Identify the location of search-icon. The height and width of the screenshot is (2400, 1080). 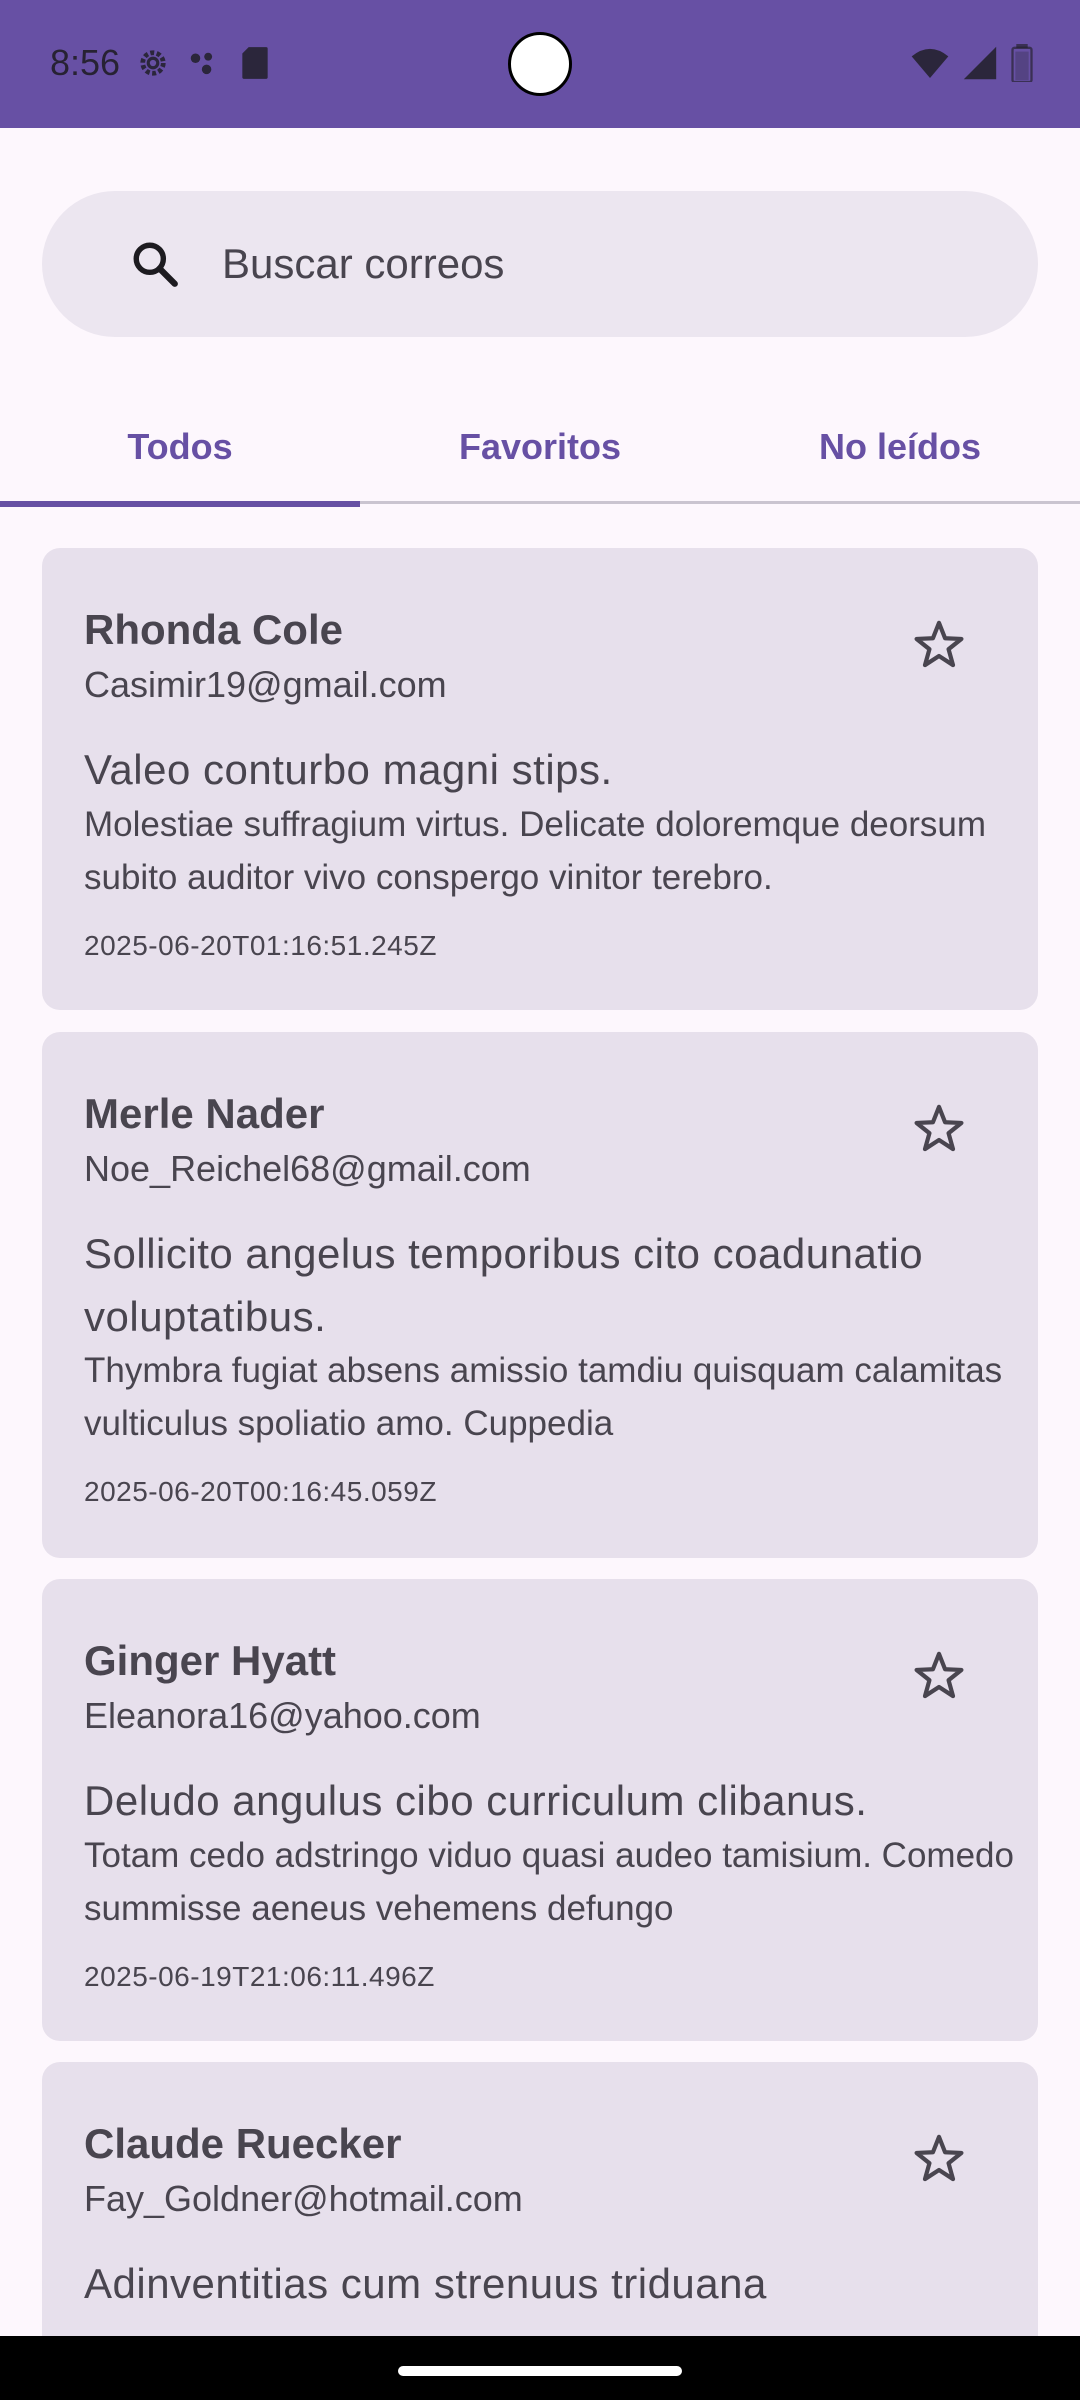
(155, 264).